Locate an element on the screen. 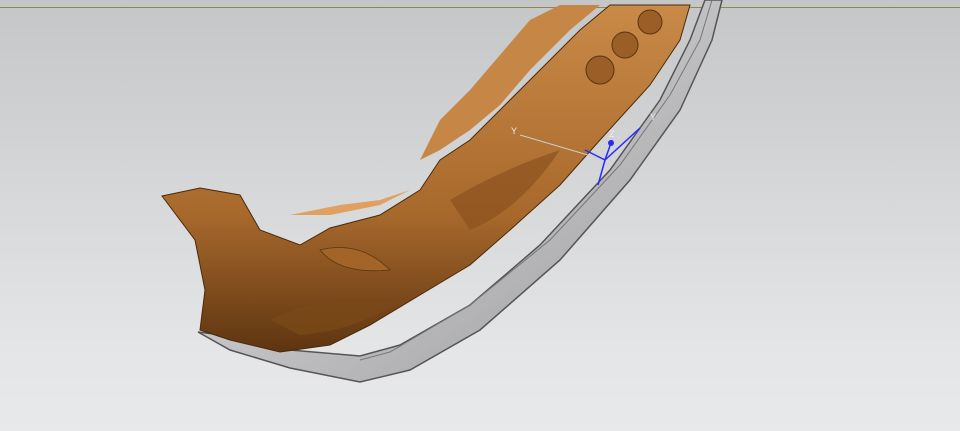 The height and width of the screenshot is (431, 960). triad-y-axis is located at coordinates (562, 147).